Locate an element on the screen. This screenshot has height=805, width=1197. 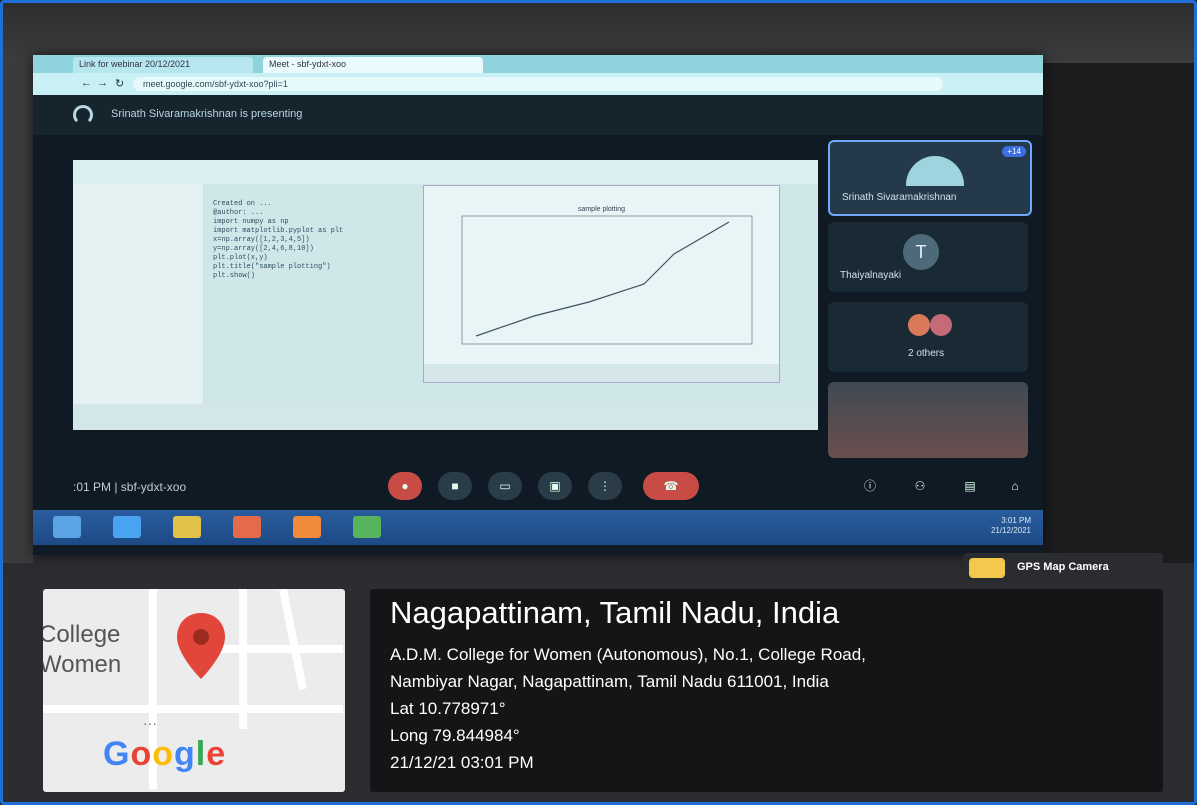
firefox-icon is located at coordinates (307, 527).